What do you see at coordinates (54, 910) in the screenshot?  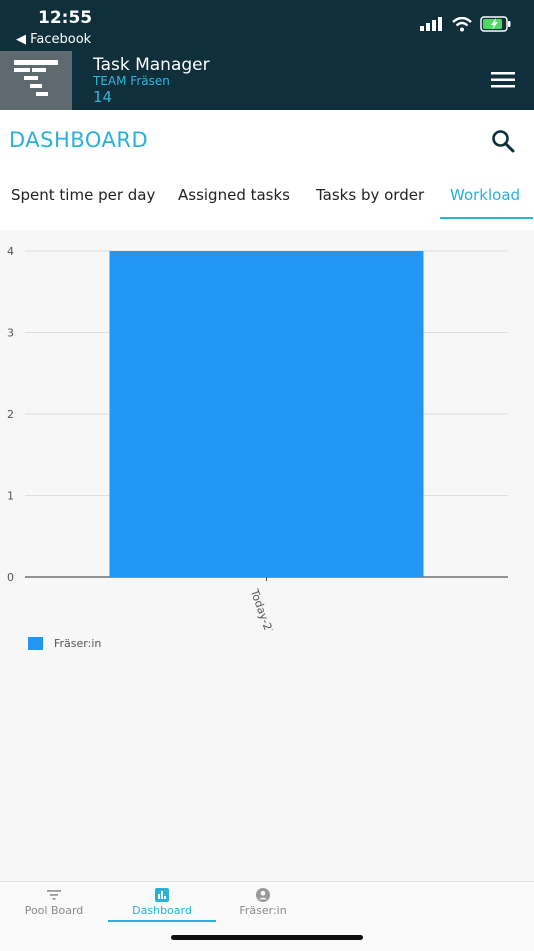 I see `nav-label-pool-board: Pool Board` at bounding box center [54, 910].